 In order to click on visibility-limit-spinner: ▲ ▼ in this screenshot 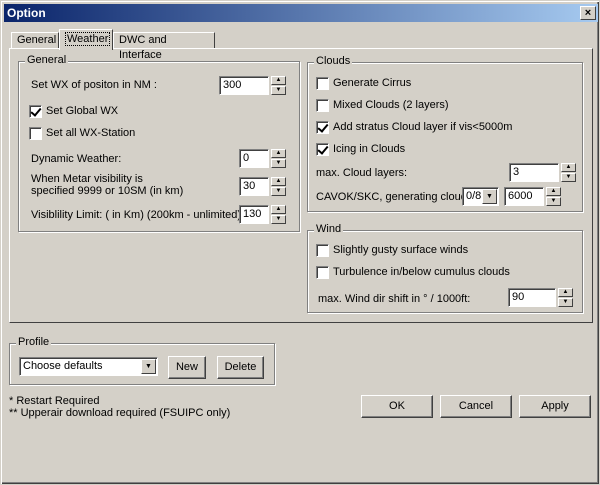, I will do `click(278, 214)`.